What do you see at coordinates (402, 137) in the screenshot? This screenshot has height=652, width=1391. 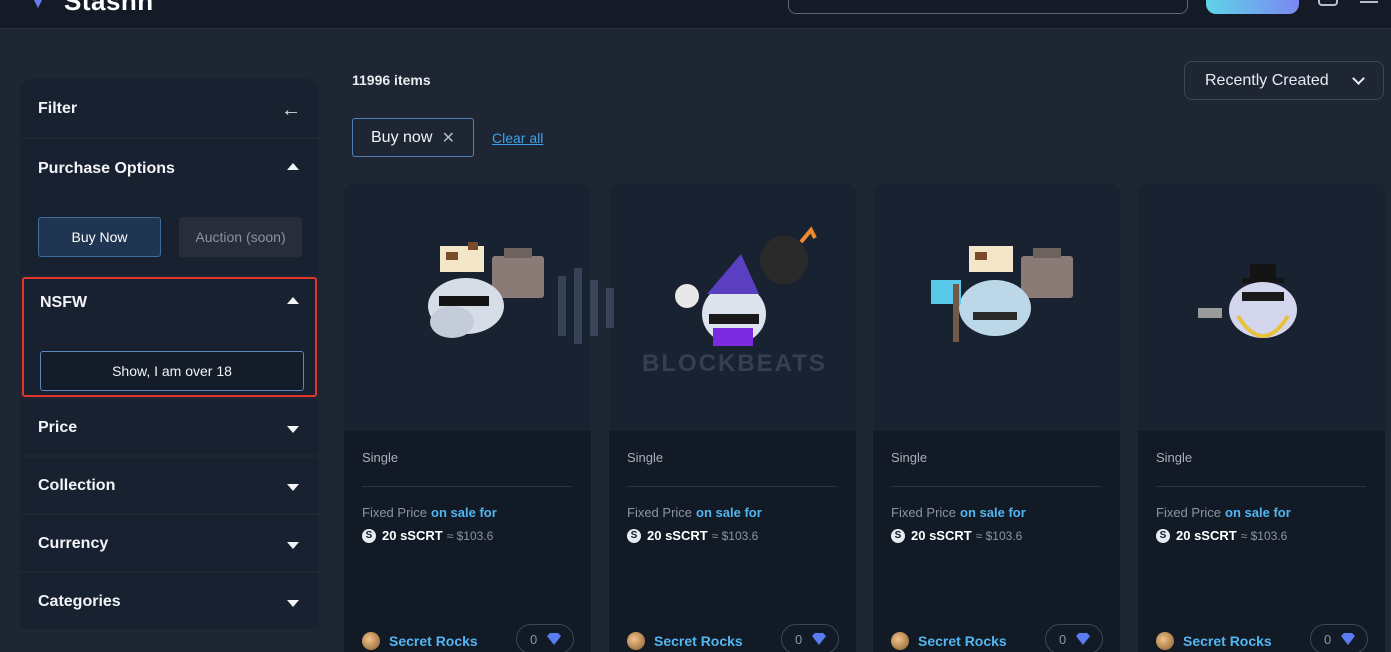 I see `chip-label: Buy now` at bounding box center [402, 137].